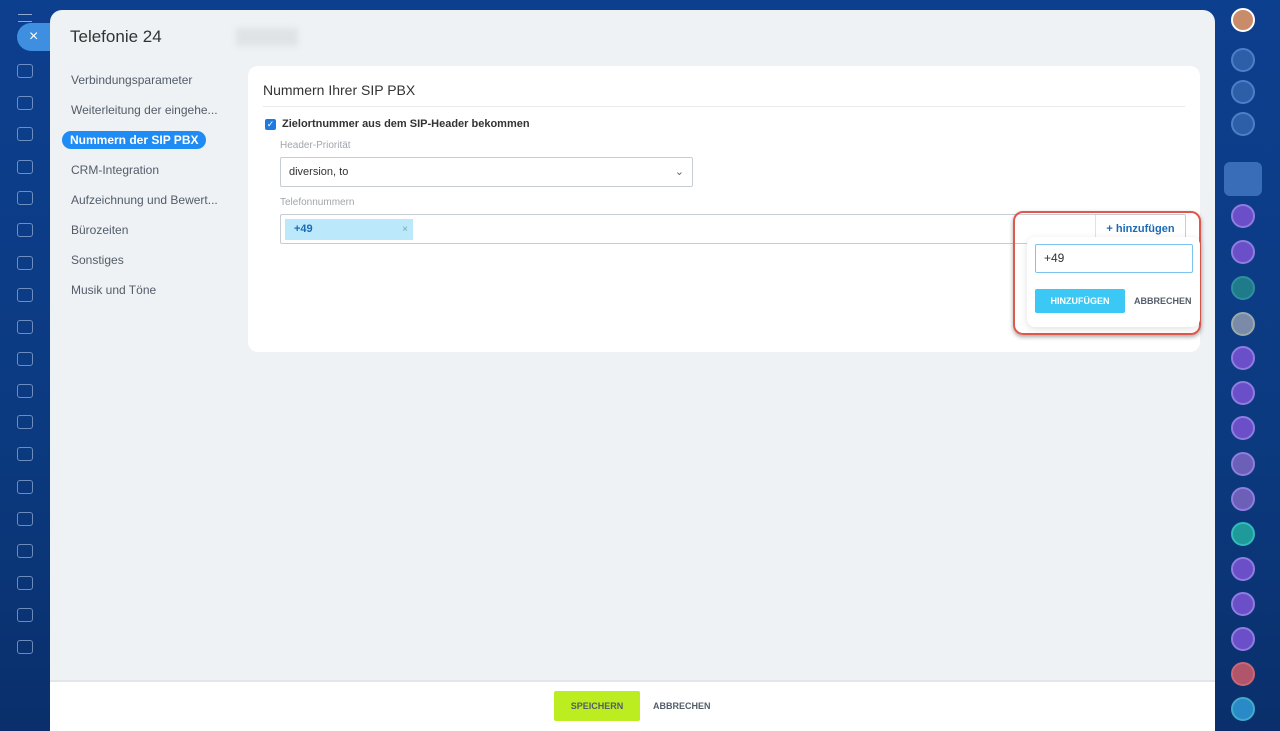  I want to click on blurred-text, so click(267, 37).